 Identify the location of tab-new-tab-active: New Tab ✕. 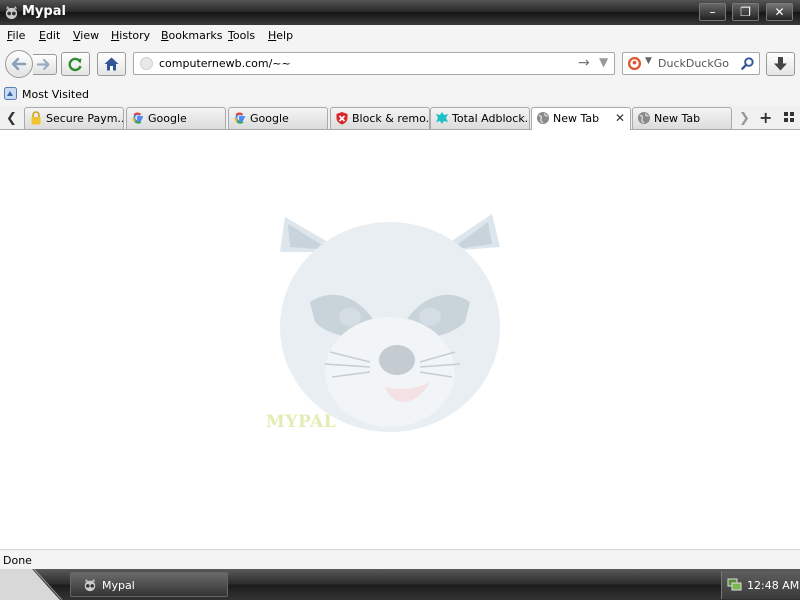
(581, 118).